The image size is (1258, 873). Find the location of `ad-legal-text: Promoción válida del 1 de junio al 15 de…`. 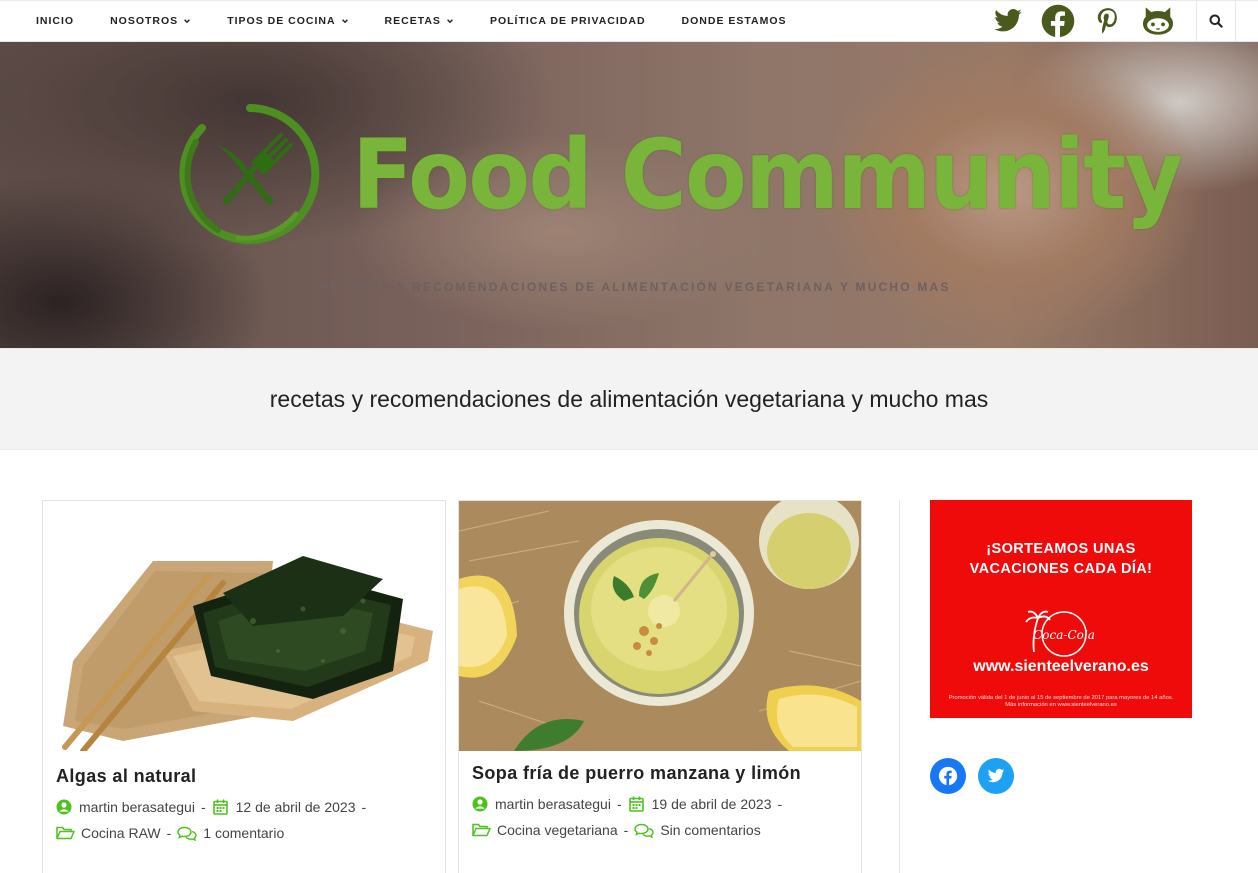

ad-legal-text: Promoción válida del 1 de junio al 15 de… is located at coordinates (1061, 701).